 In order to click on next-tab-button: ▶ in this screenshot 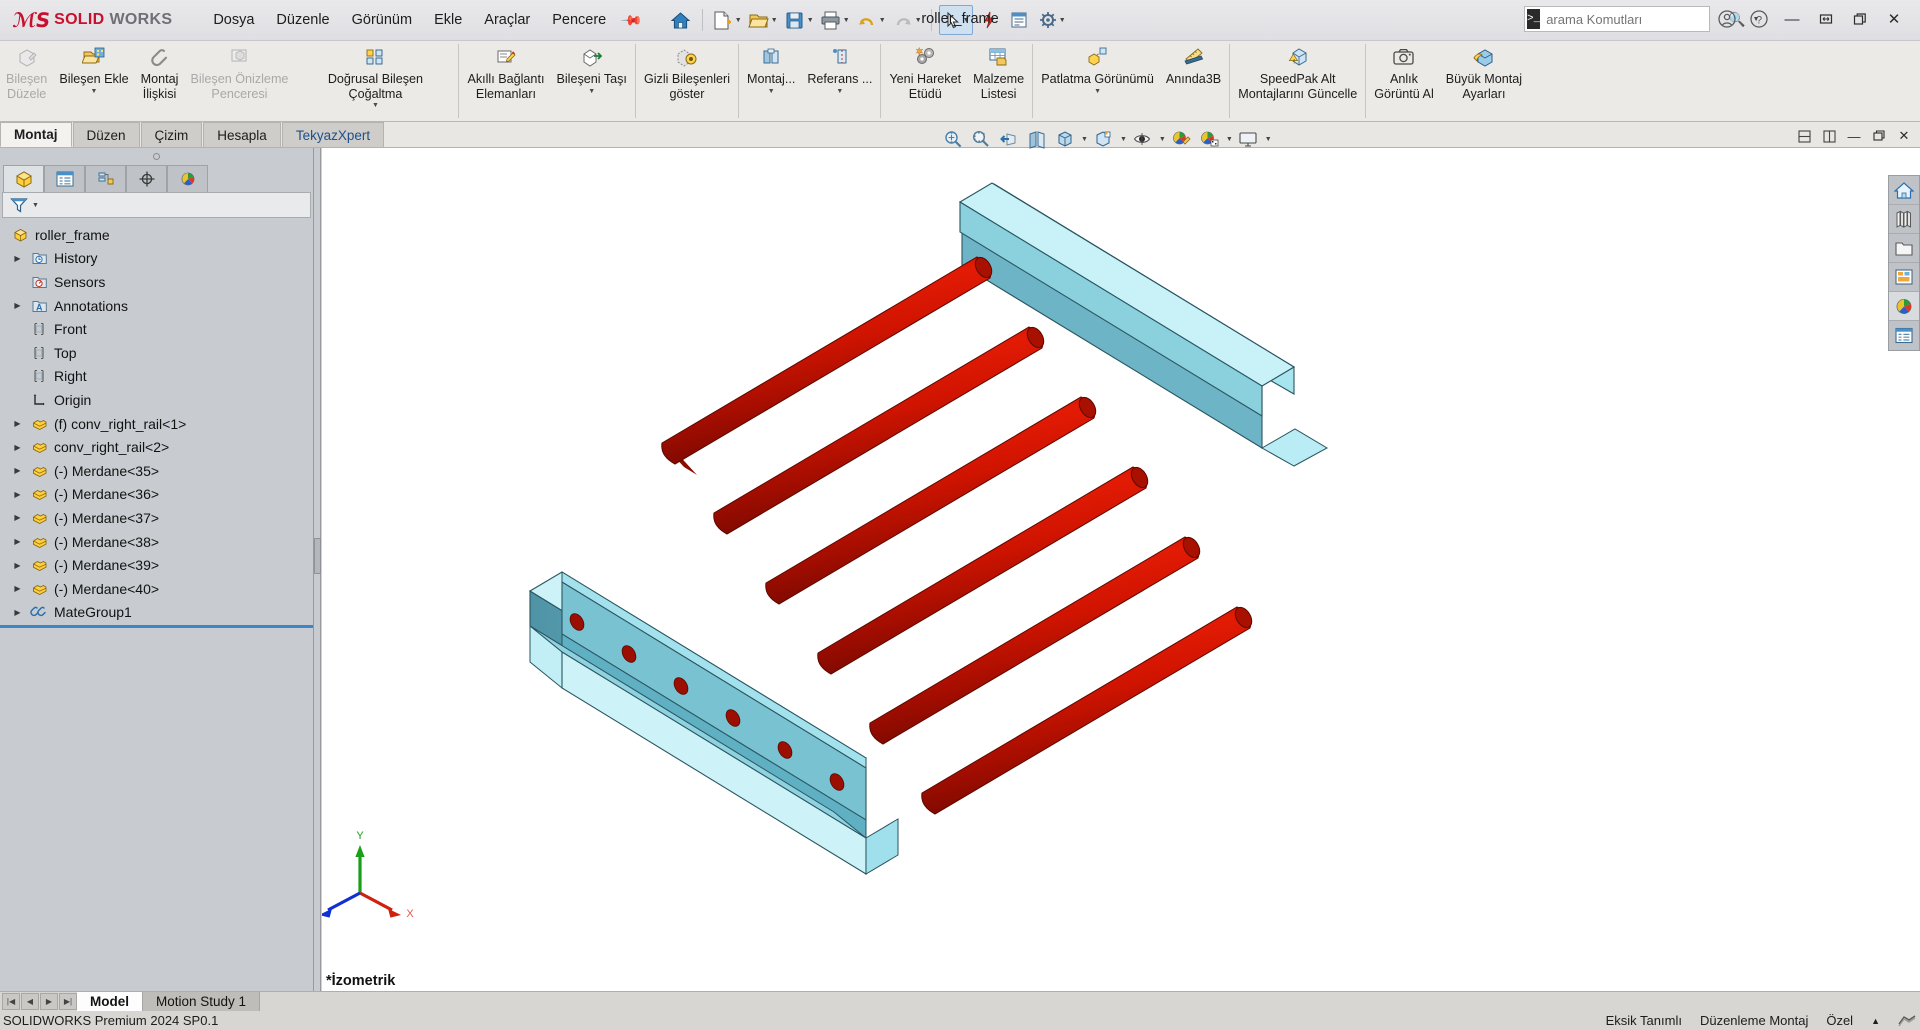, I will do `click(49, 1001)`.